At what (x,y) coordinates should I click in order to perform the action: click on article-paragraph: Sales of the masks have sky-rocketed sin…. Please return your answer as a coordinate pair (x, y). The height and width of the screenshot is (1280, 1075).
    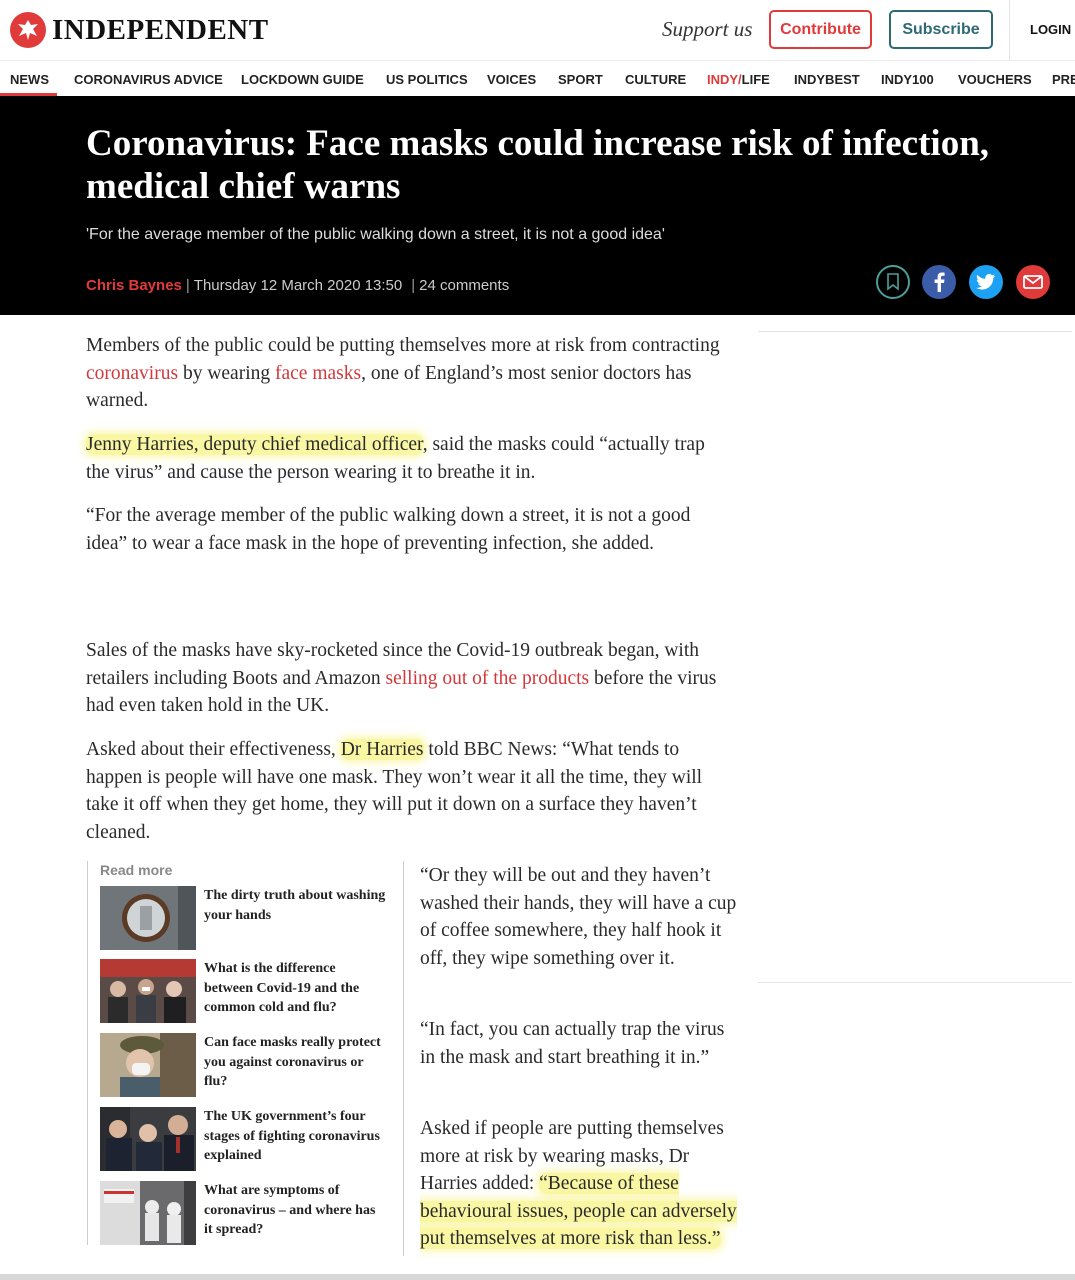
    Looking at the image, I should click on (406, 678).